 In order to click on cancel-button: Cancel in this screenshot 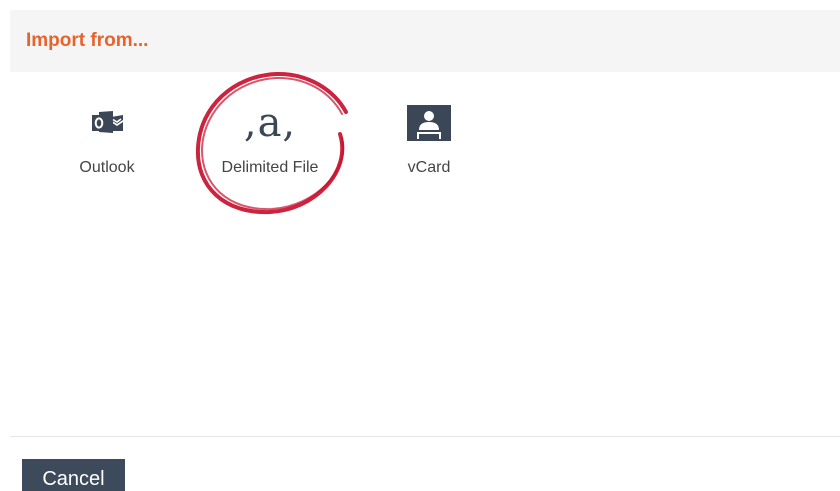, I will do `click(73, 475)`.